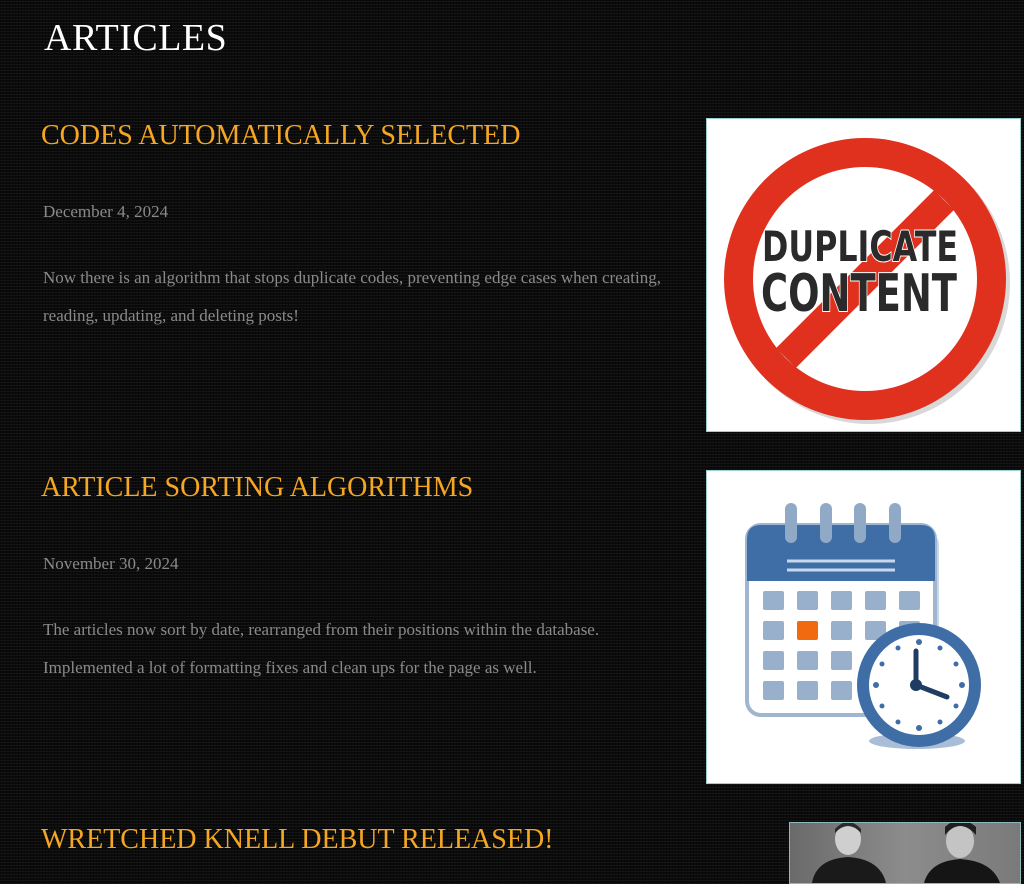 The height and width of the screenshot is (884, 1024). Describe the element at coordinates (106, 211) in the screenshot. I see `article-date: December 4, 2024` at that location.